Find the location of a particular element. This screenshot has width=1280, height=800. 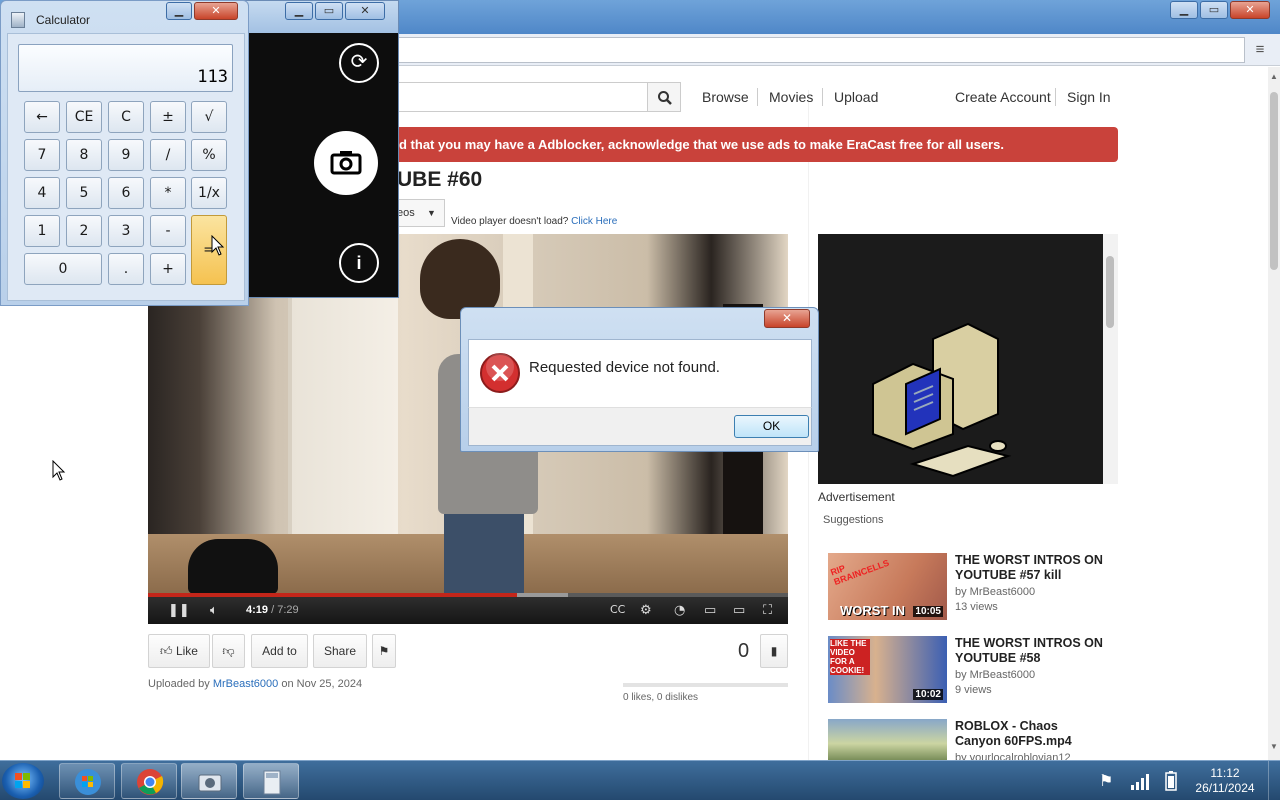

key-3: 3 is located at coordinates (126, 231).